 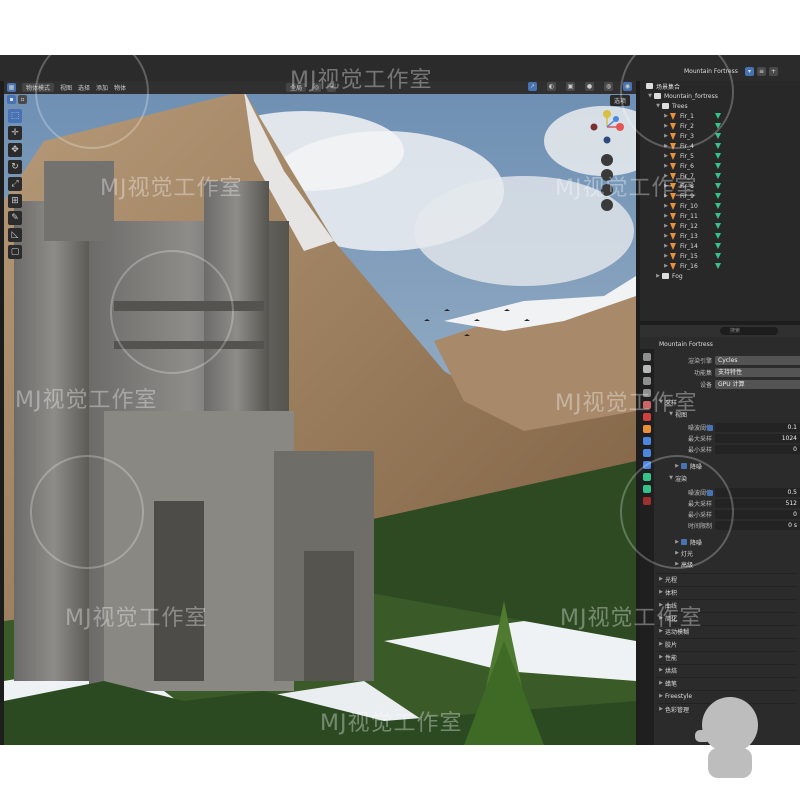 I want to click on scene-tab-icon, so click(x=647, y=405).